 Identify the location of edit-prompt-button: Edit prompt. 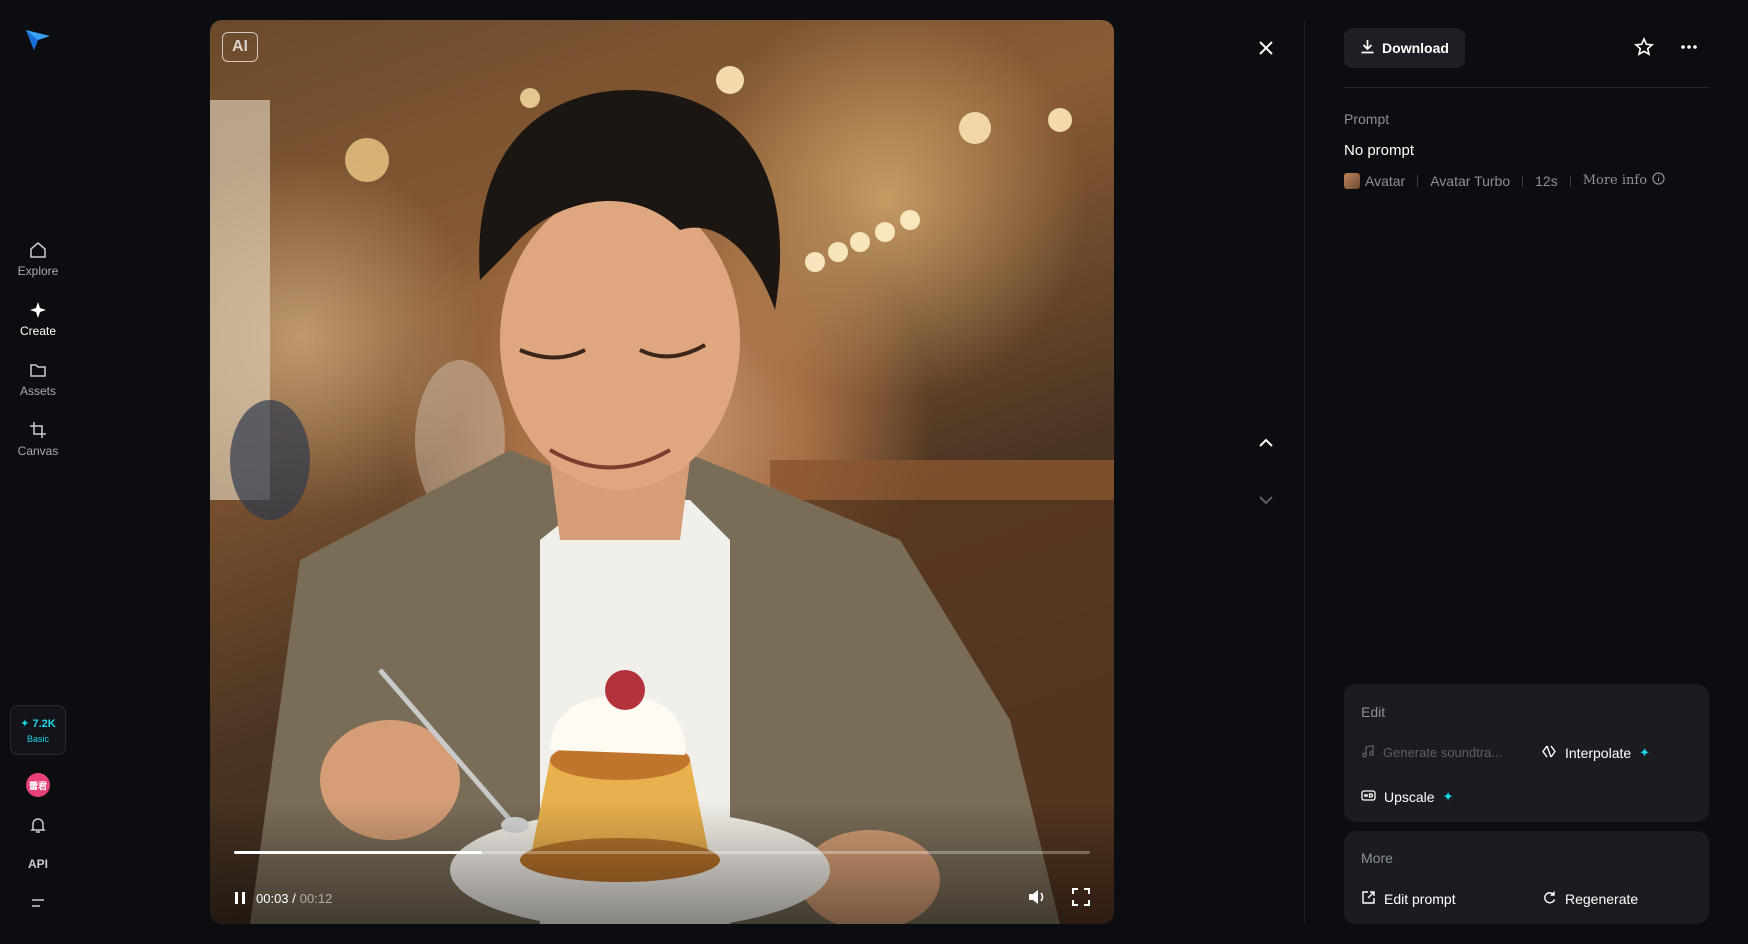
(1408, 899).